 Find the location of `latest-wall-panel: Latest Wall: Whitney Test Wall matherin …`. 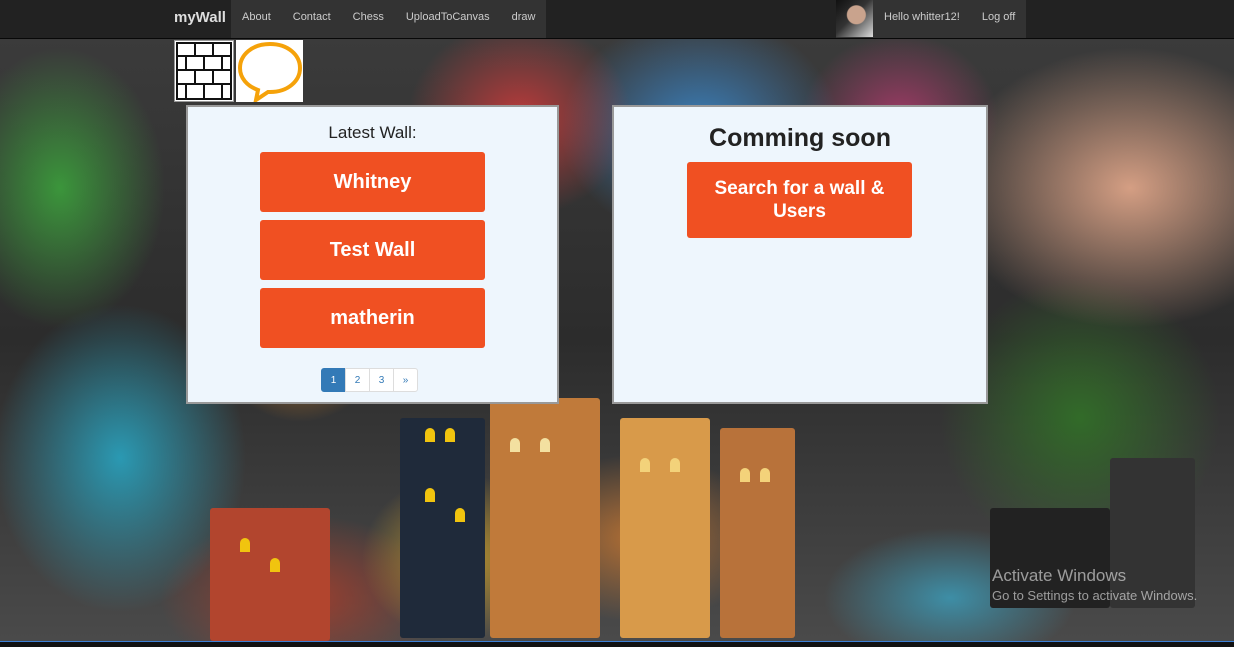

latest-wall-panel: Latest Wall: Whitney Test Wall matherin … is located at coordinates (372, 254).